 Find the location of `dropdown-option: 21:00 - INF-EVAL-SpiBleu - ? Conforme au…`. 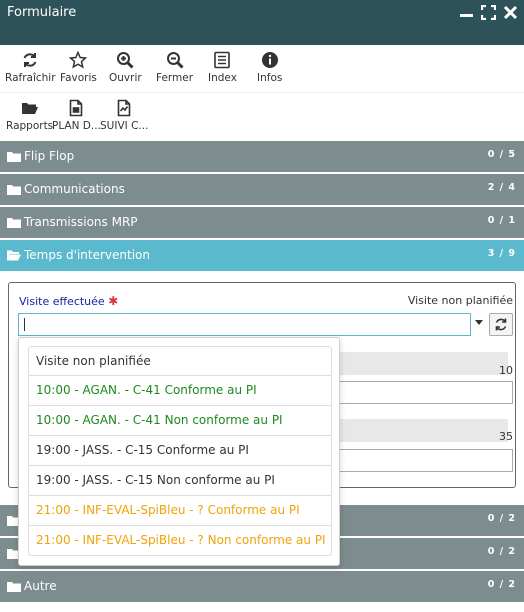

dropdown-option: 21:00 - INF-EVAL-SpiBleu - ? Conforme au… is located at coordinates (180, 511).